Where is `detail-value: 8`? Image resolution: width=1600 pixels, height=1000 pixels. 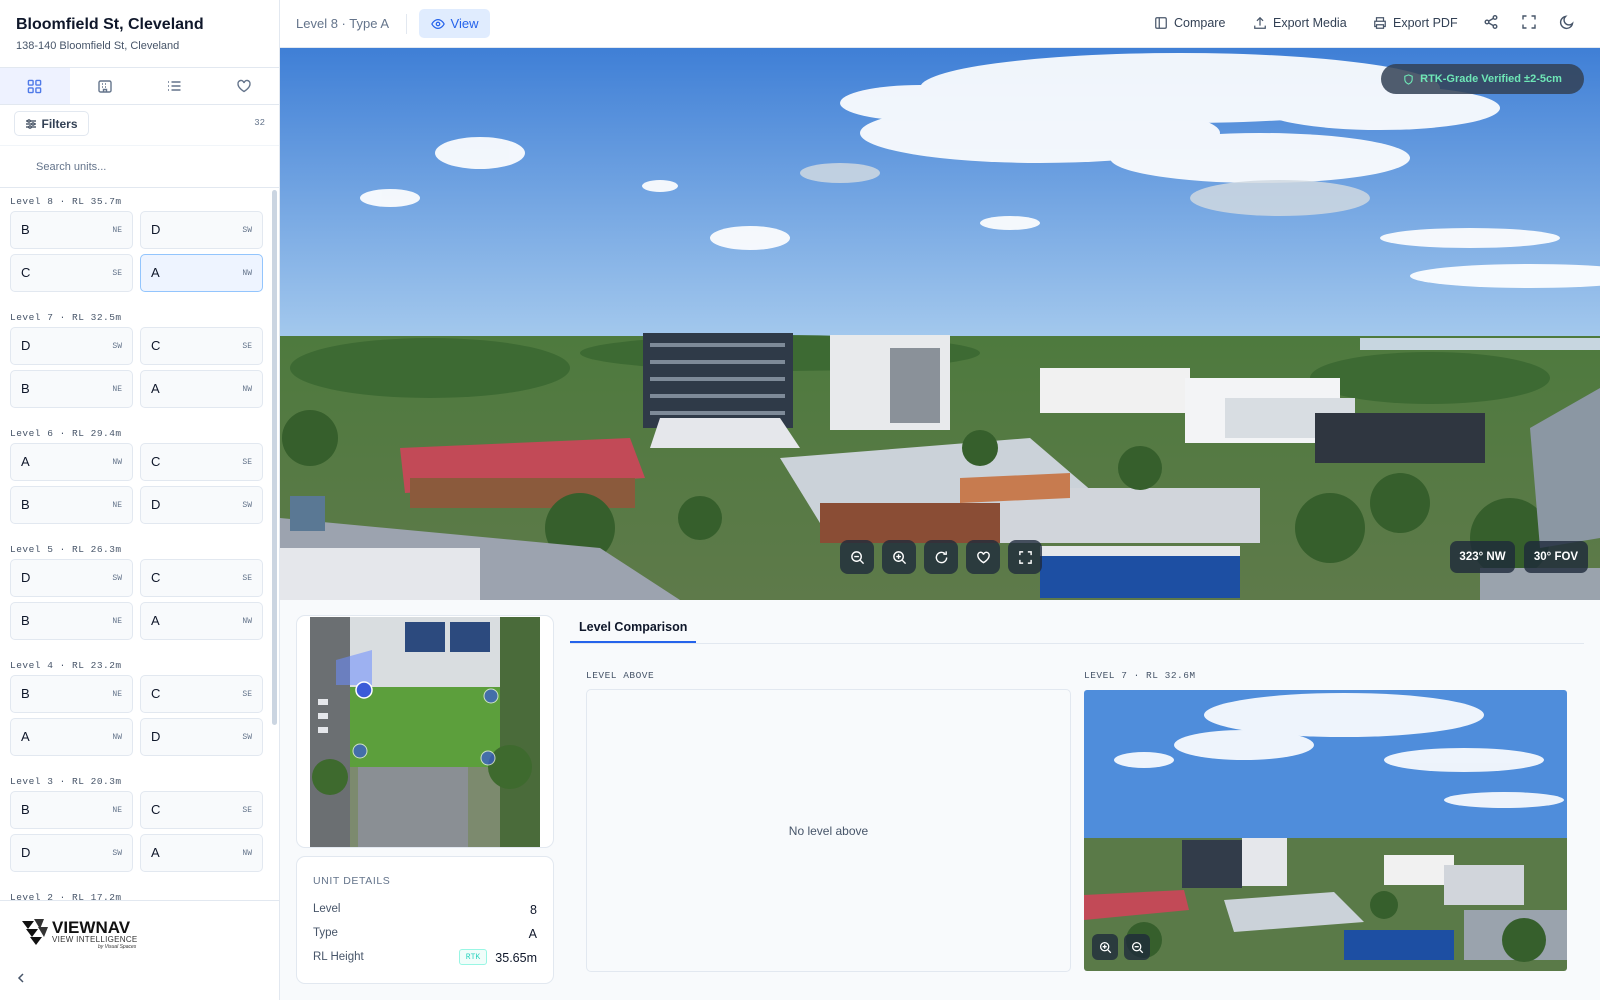
detail-value: 8 is located at coordinates (533, 910).